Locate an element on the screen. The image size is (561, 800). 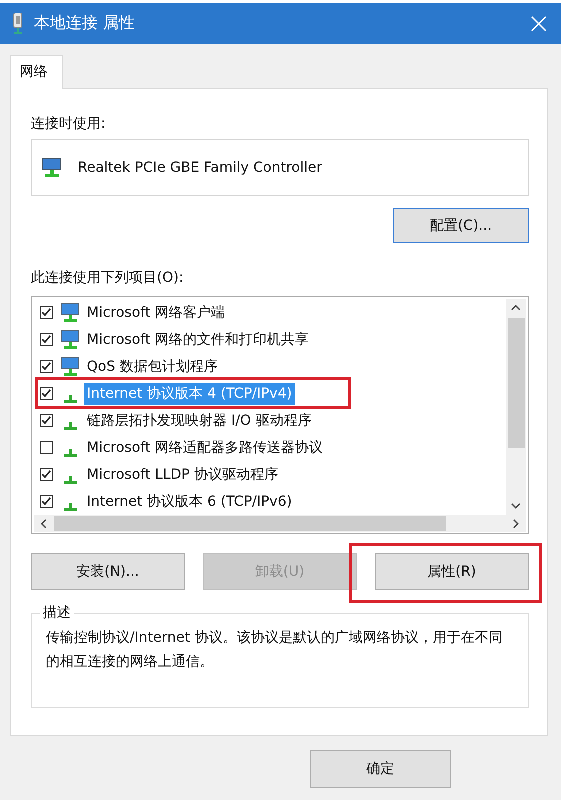
description-text: 传输控制协议/Internet 协议。该协议是默认的广域网络协议，用于在不同的相互连接的网络上通信。 is located at coordinates (275, 650).